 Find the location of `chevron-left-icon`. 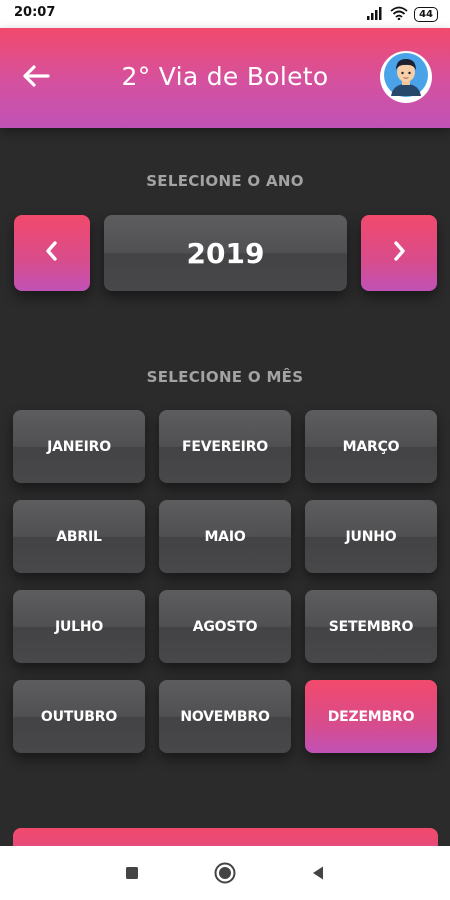

chevron-left-icon is located at coordinates (52, 253).